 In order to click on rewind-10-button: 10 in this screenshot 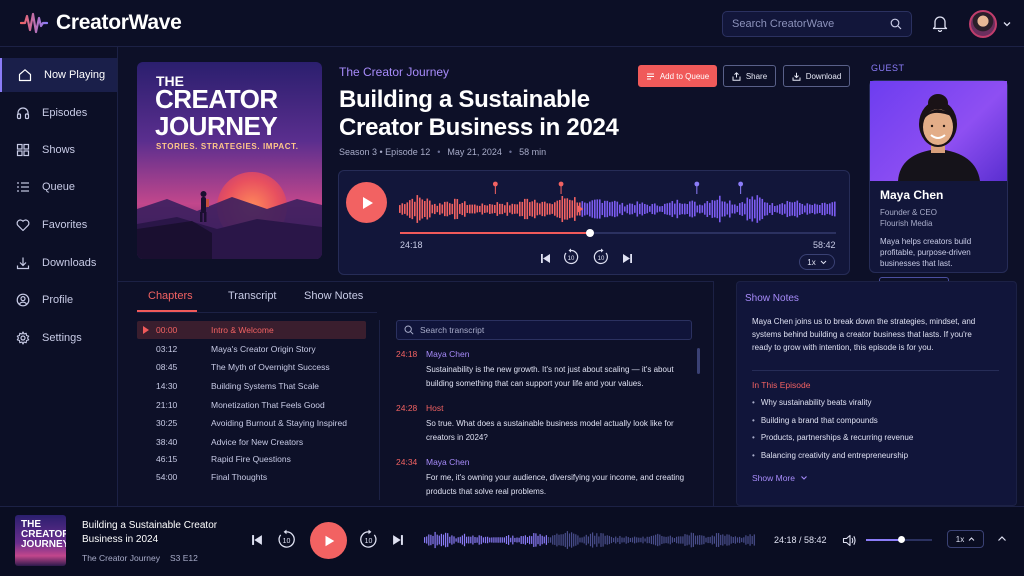, I will do `click(571, 257)`.